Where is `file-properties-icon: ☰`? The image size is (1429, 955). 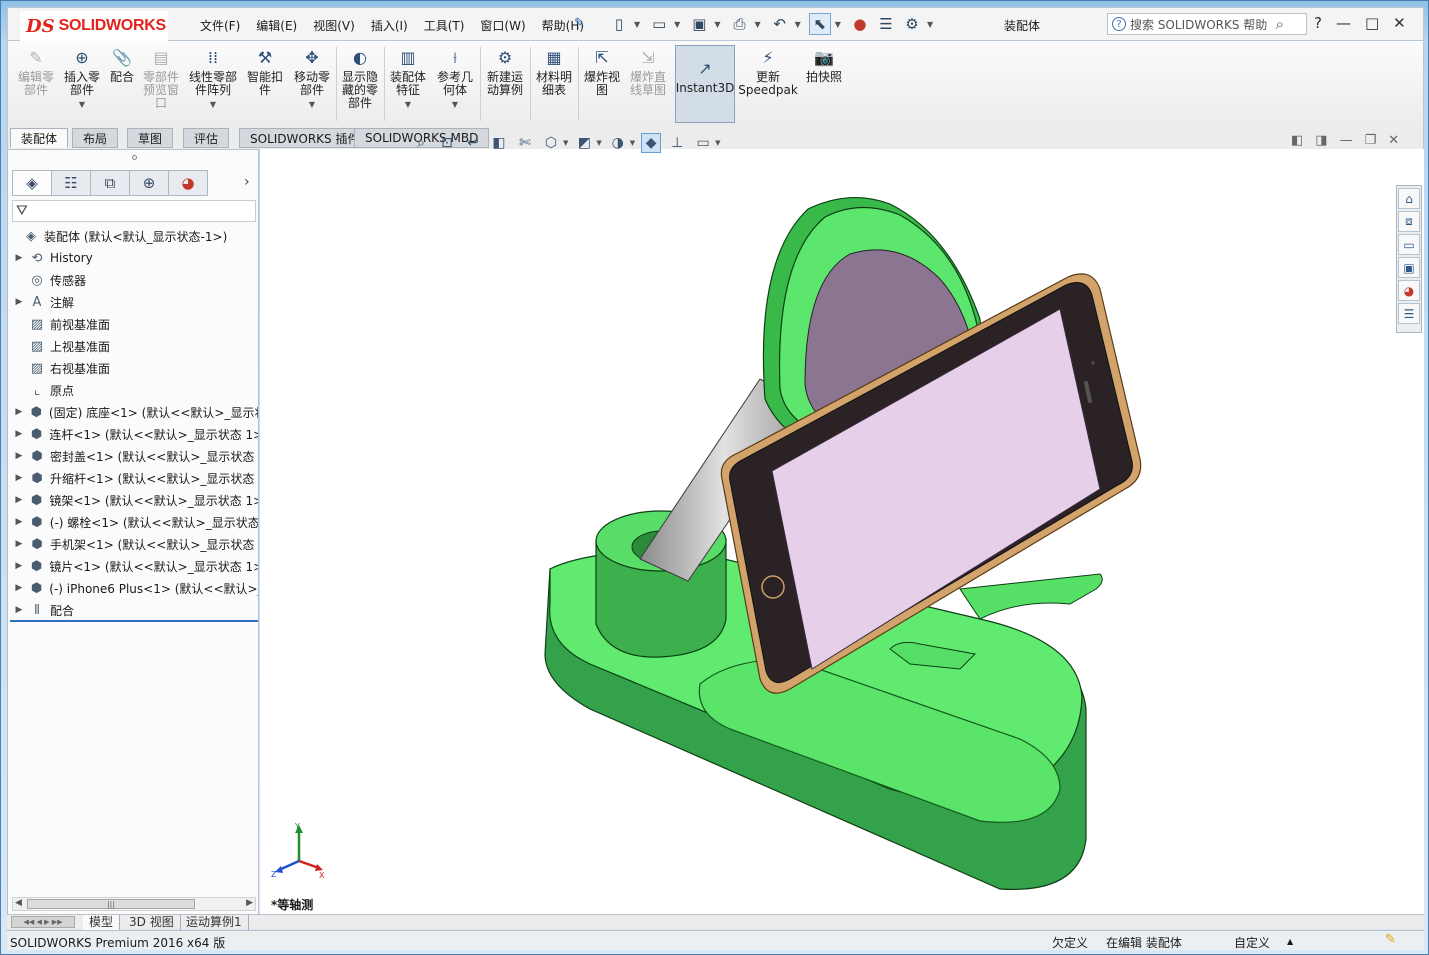 file-properties-icon: ☰ is located at coordinates (886, 24).